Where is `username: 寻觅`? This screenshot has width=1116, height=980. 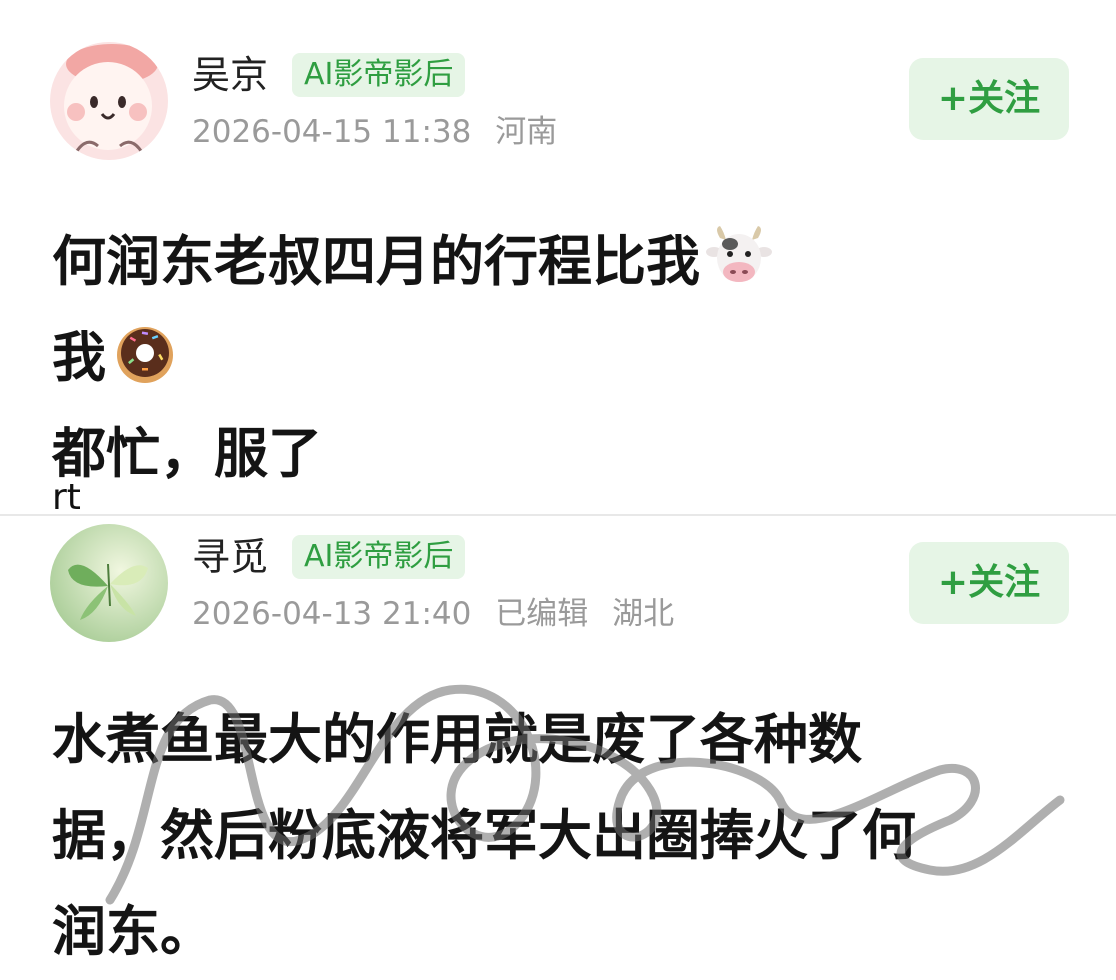
username: 寻觅 is located at coordinates (230, 557).